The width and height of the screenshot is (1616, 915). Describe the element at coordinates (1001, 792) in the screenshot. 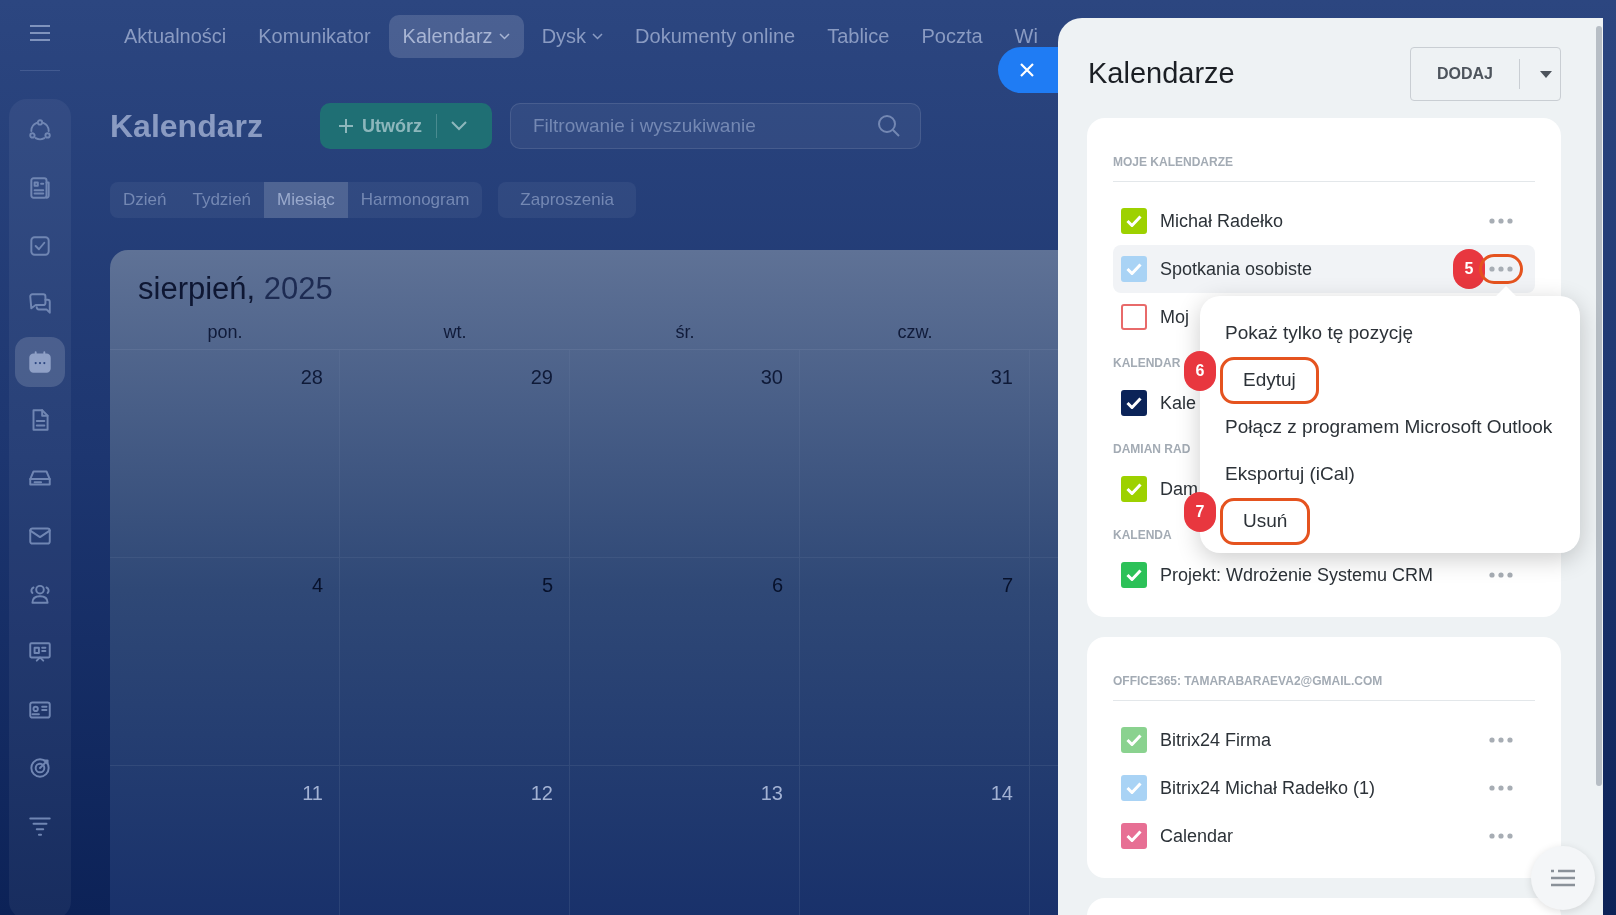

I see `date-number: 14` at that location.